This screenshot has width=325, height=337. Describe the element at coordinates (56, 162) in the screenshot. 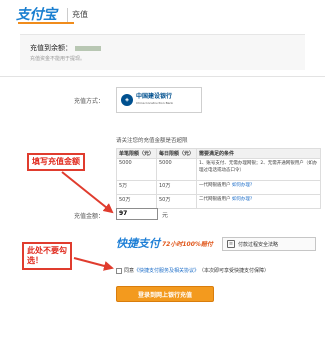

I see `amount-callout: 填写充值金额` at that location.